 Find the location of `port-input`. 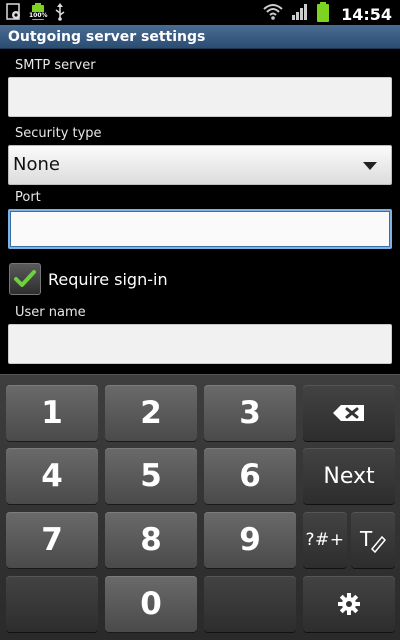

port-input is located at coordinates (200, 229).